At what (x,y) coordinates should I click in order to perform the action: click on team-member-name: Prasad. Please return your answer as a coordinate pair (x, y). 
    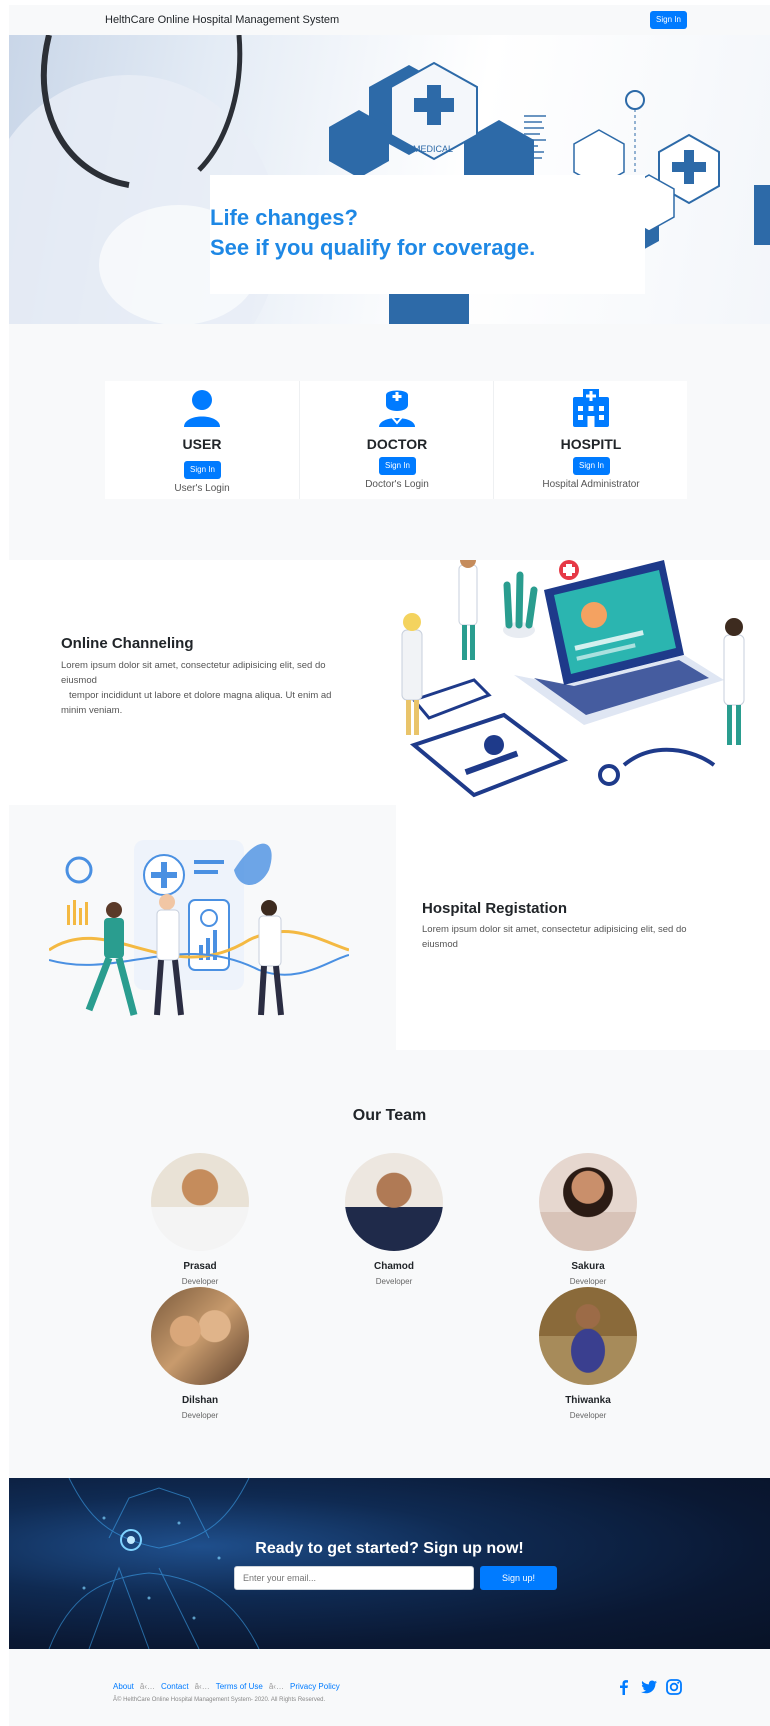
    Looking at the image, I should click on (200, 1266).